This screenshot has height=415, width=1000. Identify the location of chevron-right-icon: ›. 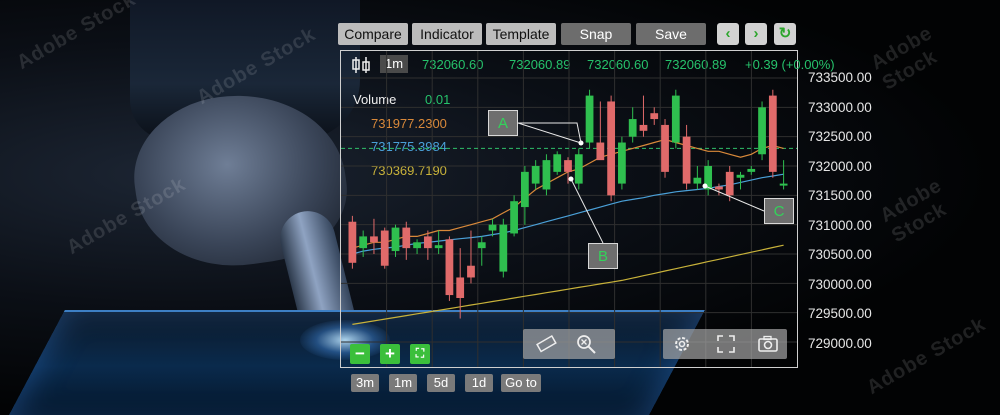
(756, 34).